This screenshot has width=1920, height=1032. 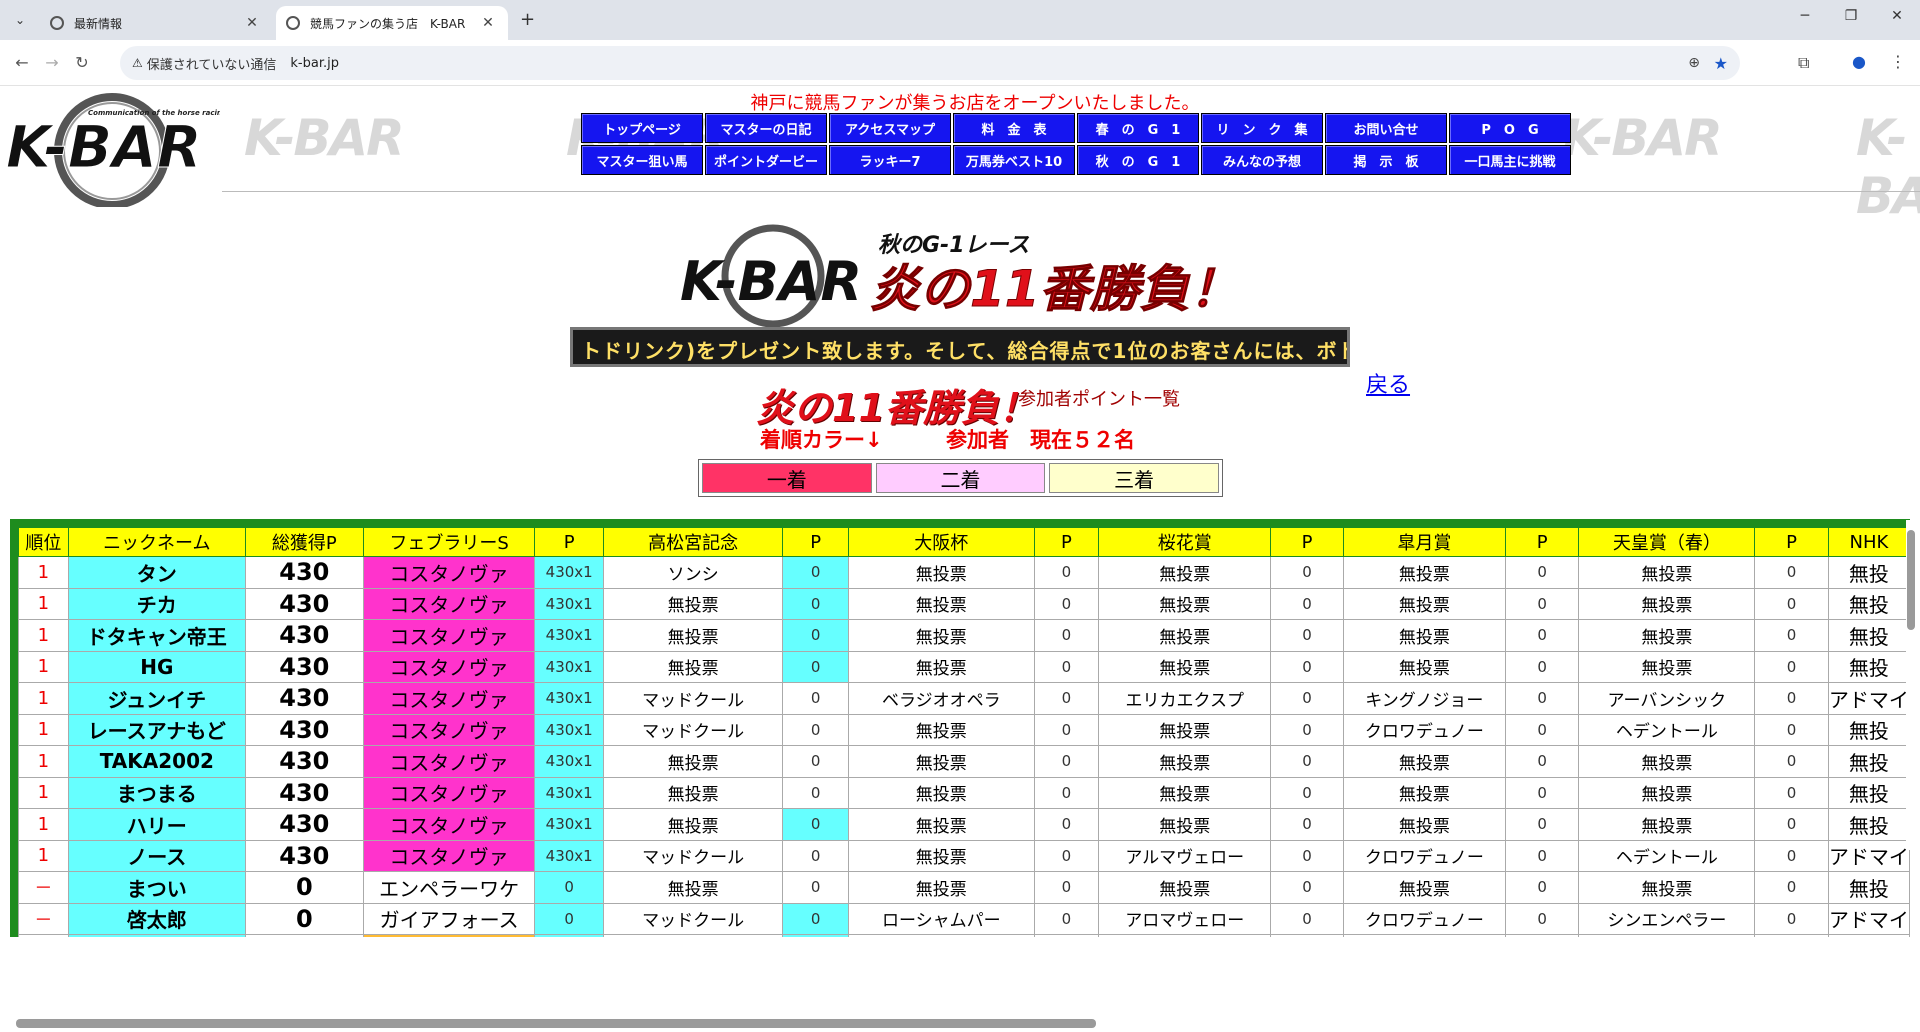 I want to click on reload-icon: ↻, so click(x=82, y=62).